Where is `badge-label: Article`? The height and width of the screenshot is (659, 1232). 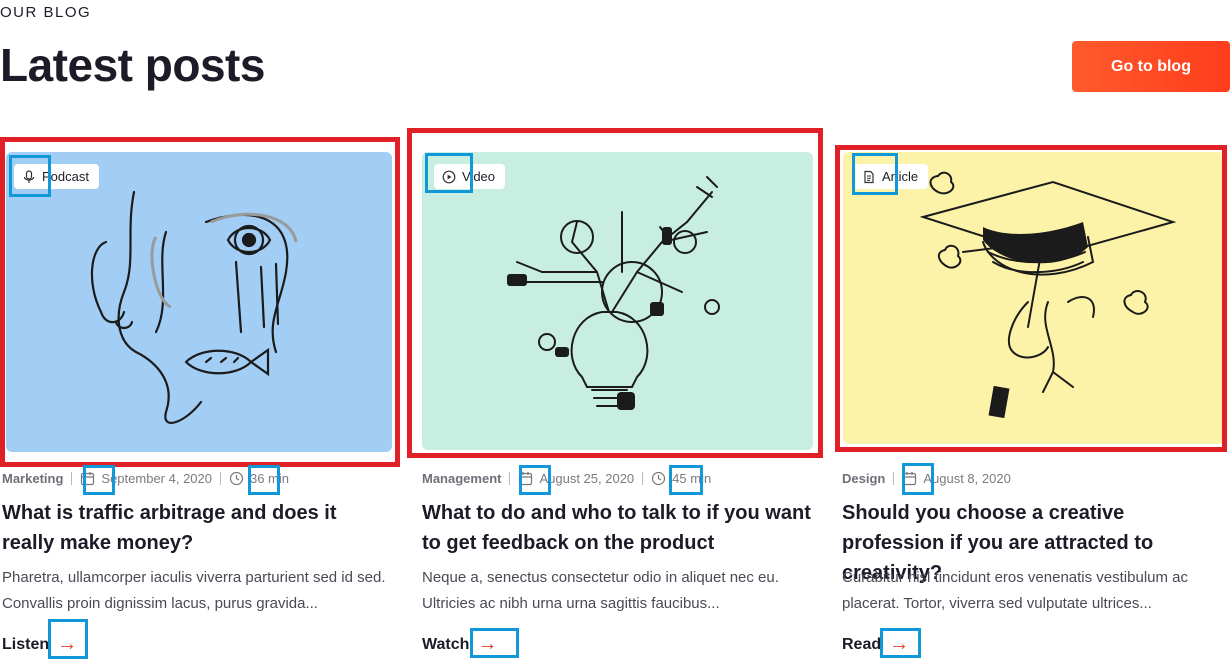 badge-label: Article is located at coordinates (900, 176).